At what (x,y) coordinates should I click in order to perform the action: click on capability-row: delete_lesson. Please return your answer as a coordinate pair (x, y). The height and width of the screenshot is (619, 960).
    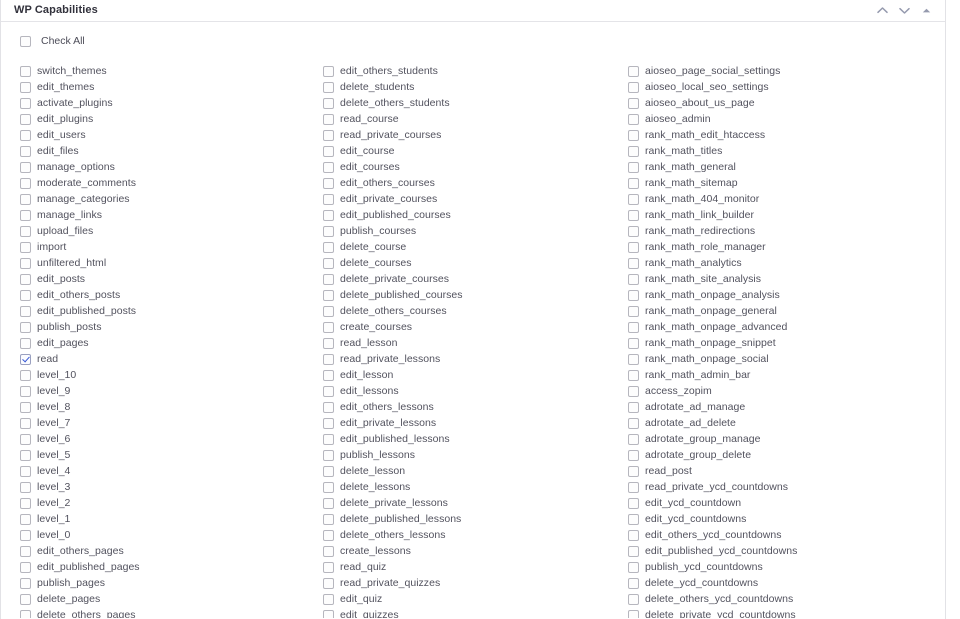
    Looking at the image, I should click on (475, 471).